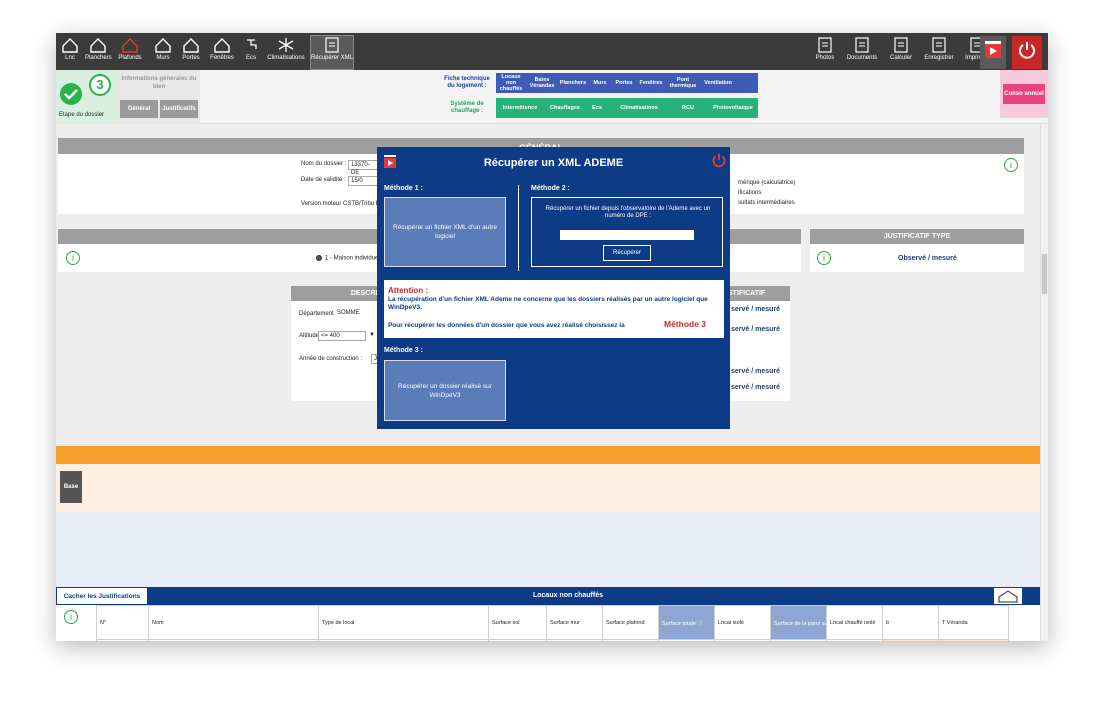 The width and height of the screenshot is (1100, 708). Describe the element at coordinates (574, 622) in the screenshot. I see `column-header: Surface mur` at that location.